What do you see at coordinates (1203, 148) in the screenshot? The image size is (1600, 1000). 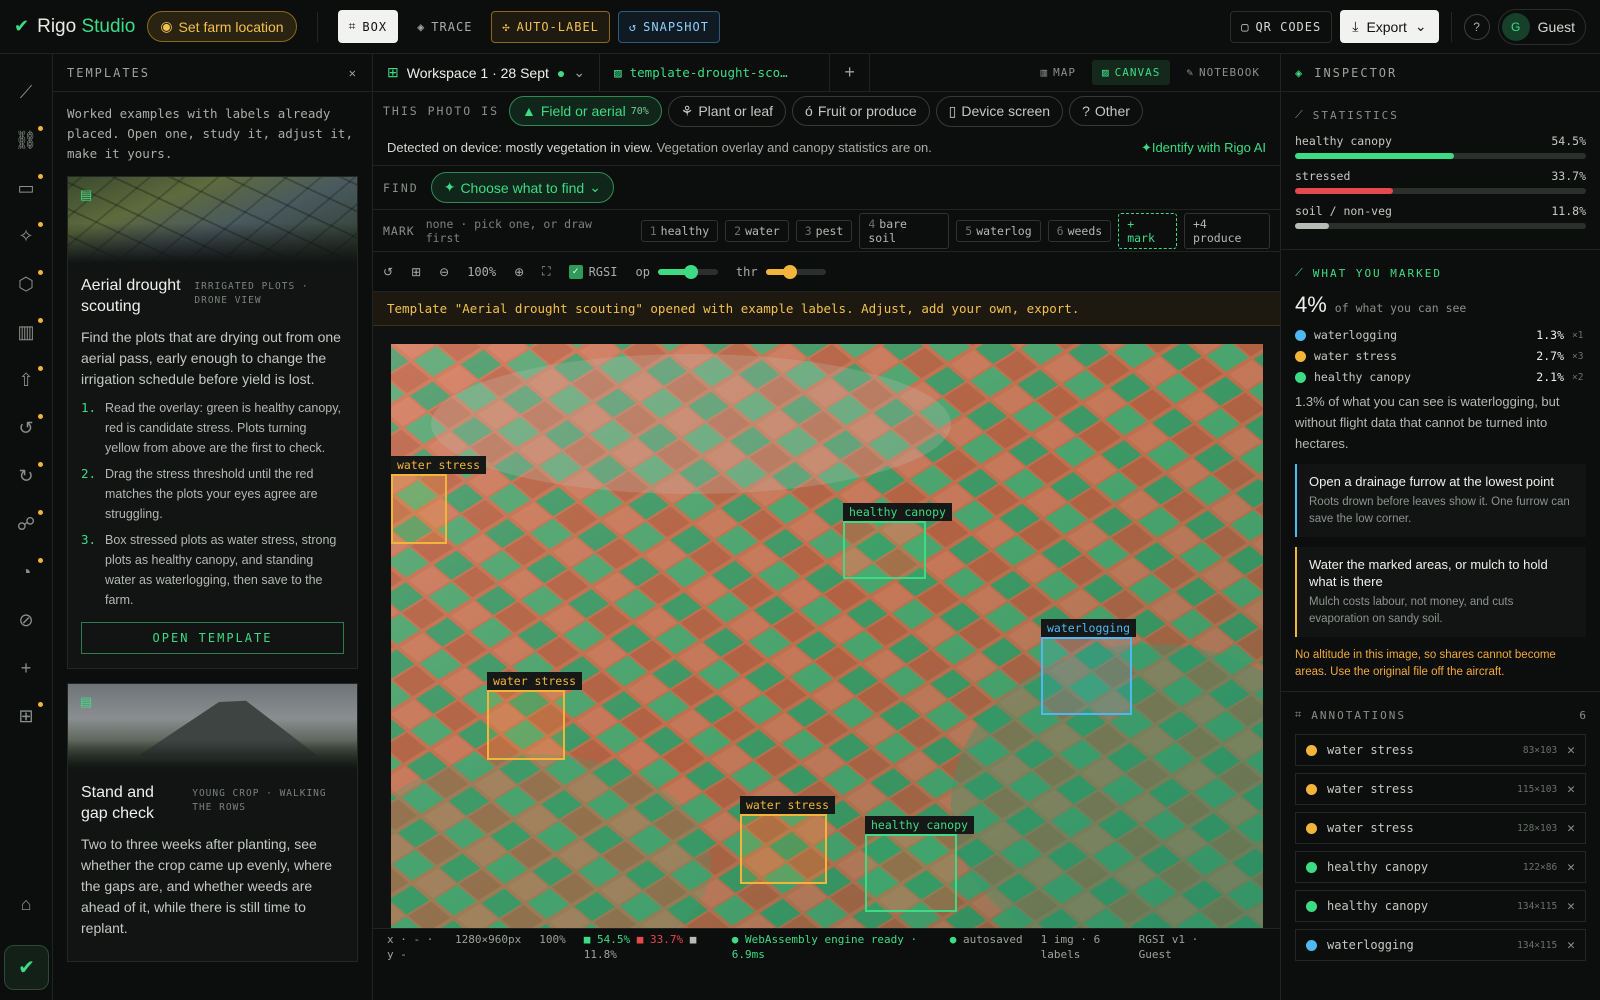 I see `identify-ai-link: ✦Identify with Rigo AI` at bounding box center [1203, 148].